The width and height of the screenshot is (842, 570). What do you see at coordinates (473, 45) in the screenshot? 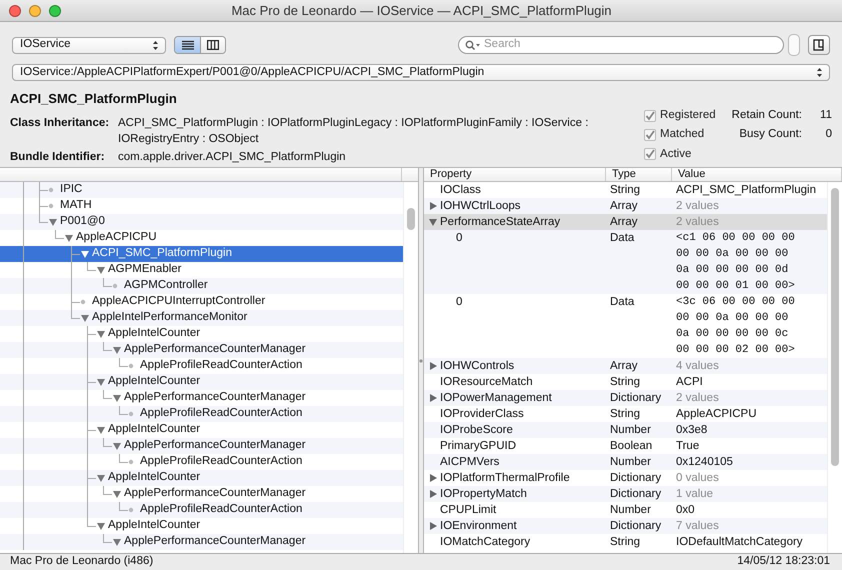
I see `search-icon` at bounding box center [473, 45].